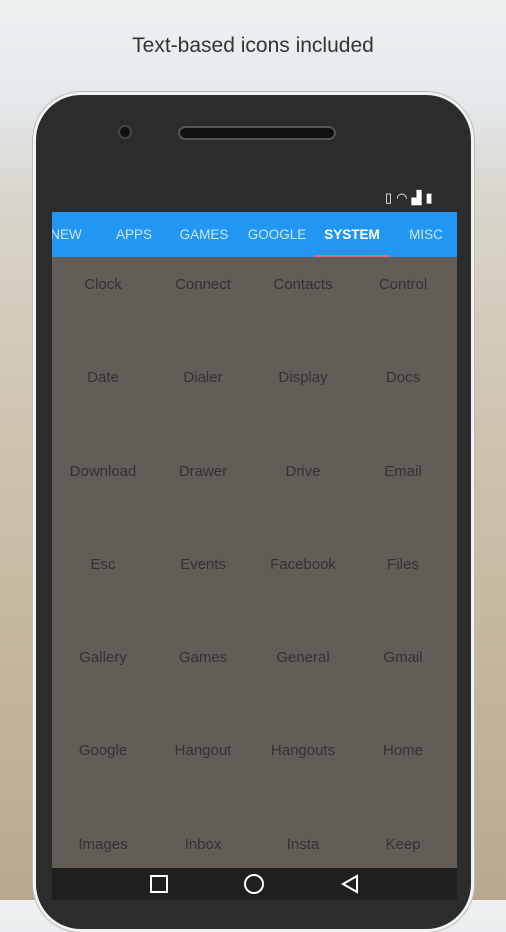  I want to click on icon-item: Date, so click(103, 396).